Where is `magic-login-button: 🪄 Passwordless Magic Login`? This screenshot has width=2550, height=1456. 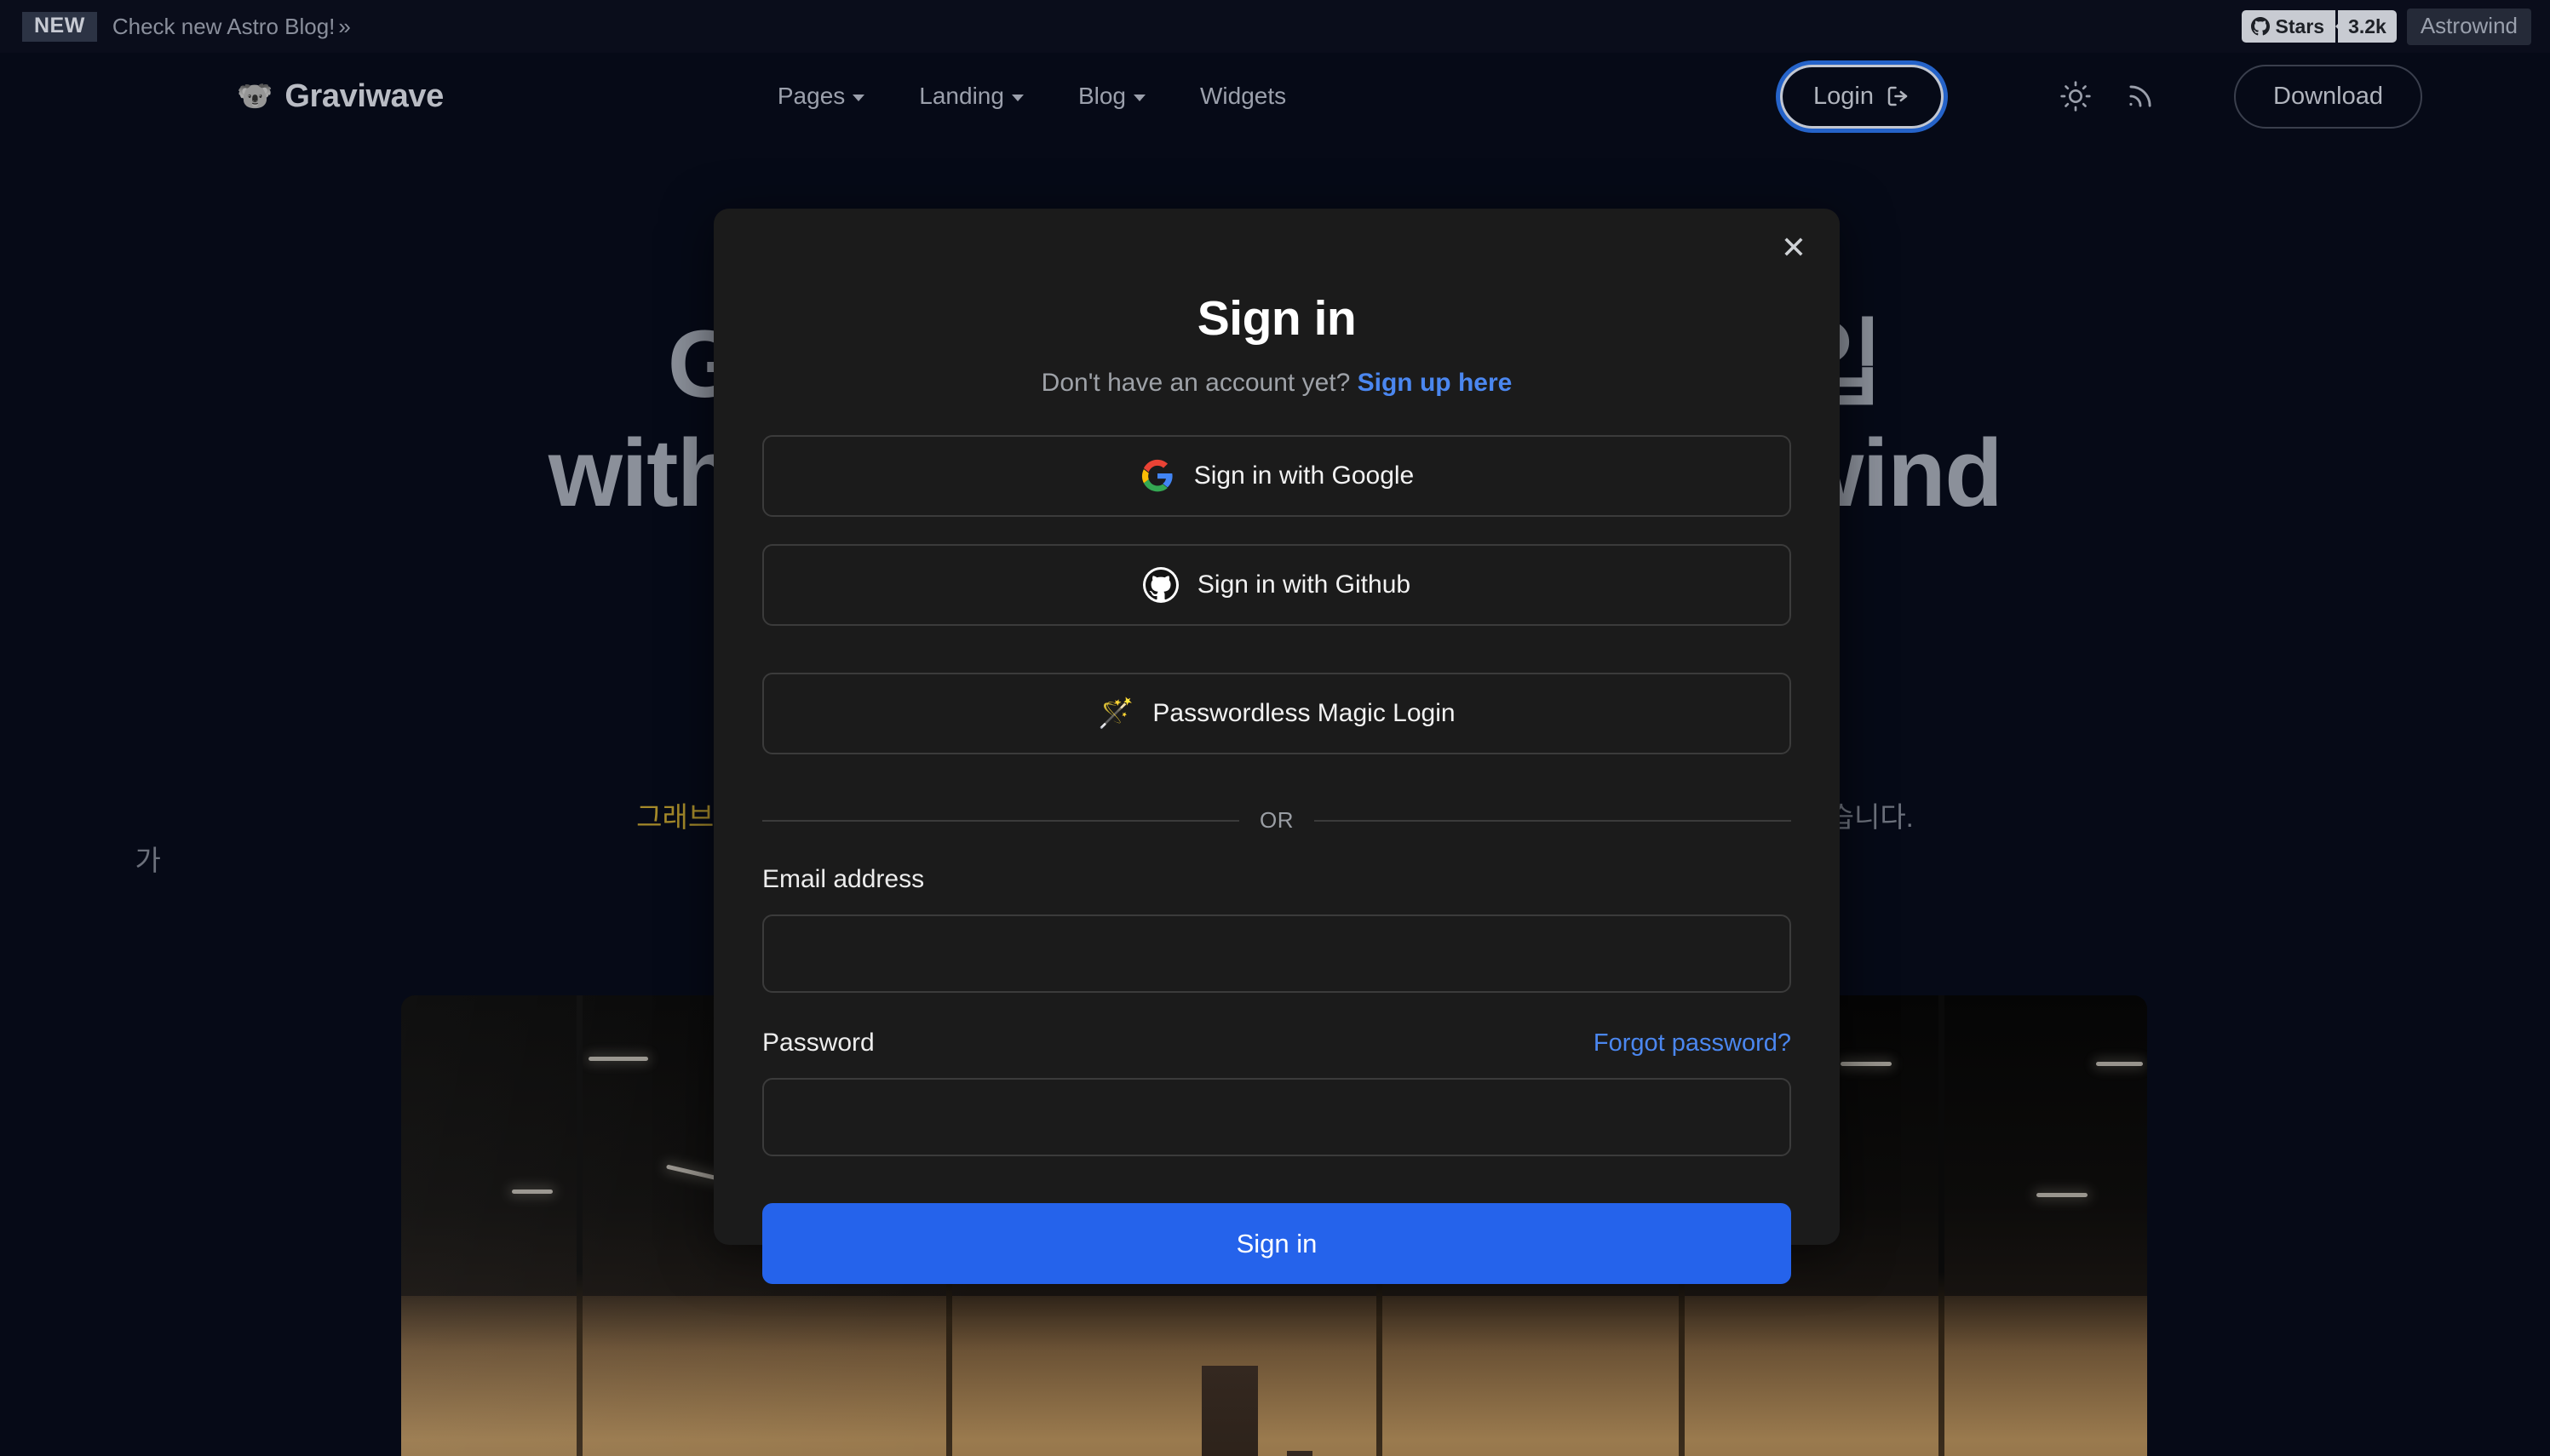
magic-login-button: 🪄 Passwordless Magic Login is located at coordinates (1276, 714).